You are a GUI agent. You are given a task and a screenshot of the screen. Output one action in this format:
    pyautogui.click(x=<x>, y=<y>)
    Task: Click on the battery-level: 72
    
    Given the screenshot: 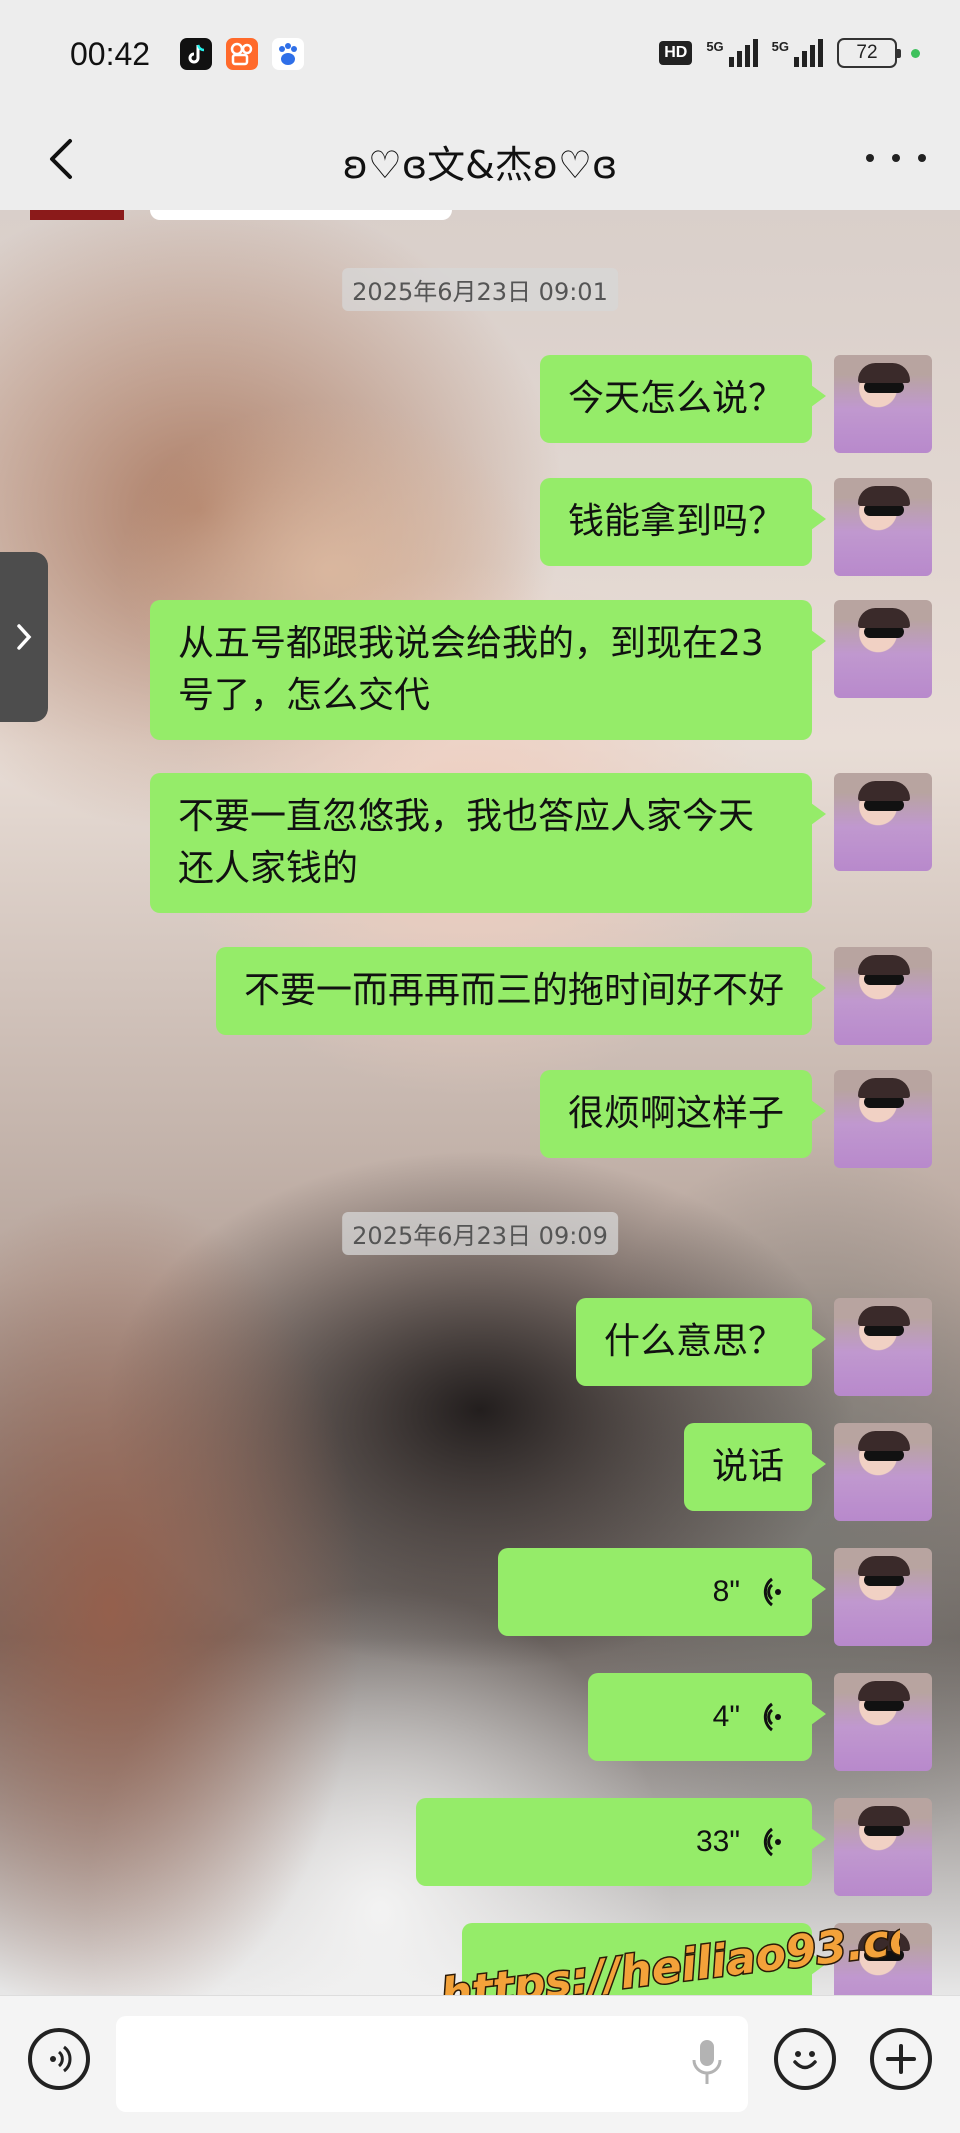 What is the action you would take?
    pyautogui.click(x=867, y=52)
    